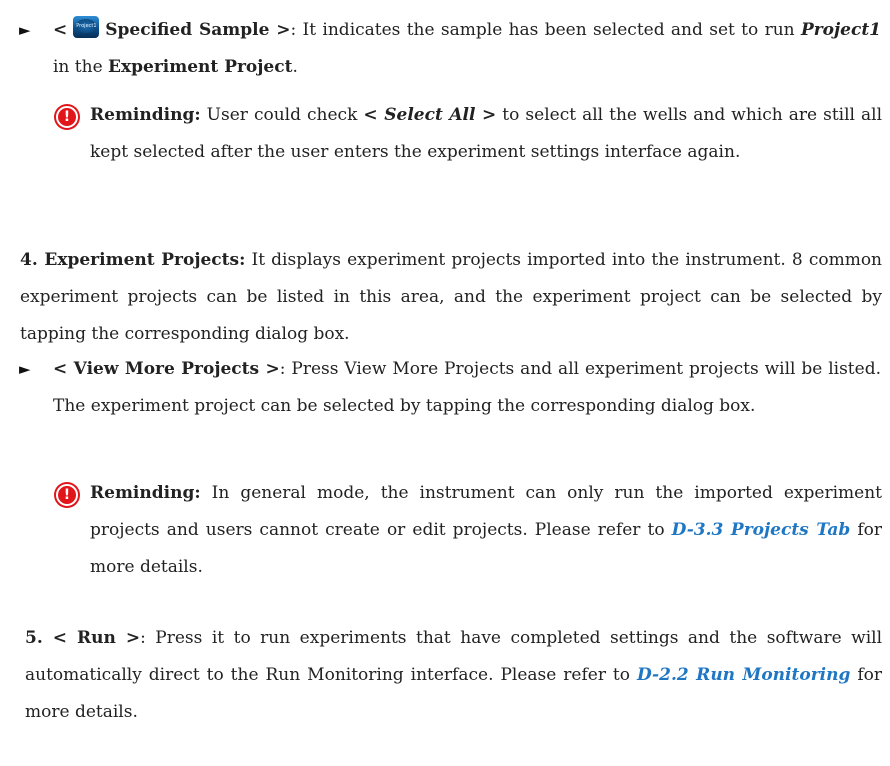 The height and width of the screenshot is (766, 890). What do you see at coordinates (200, 67) in the screenshot?
I see `experiment-project-term: Experiment Project` at bounding box center [200, 67].